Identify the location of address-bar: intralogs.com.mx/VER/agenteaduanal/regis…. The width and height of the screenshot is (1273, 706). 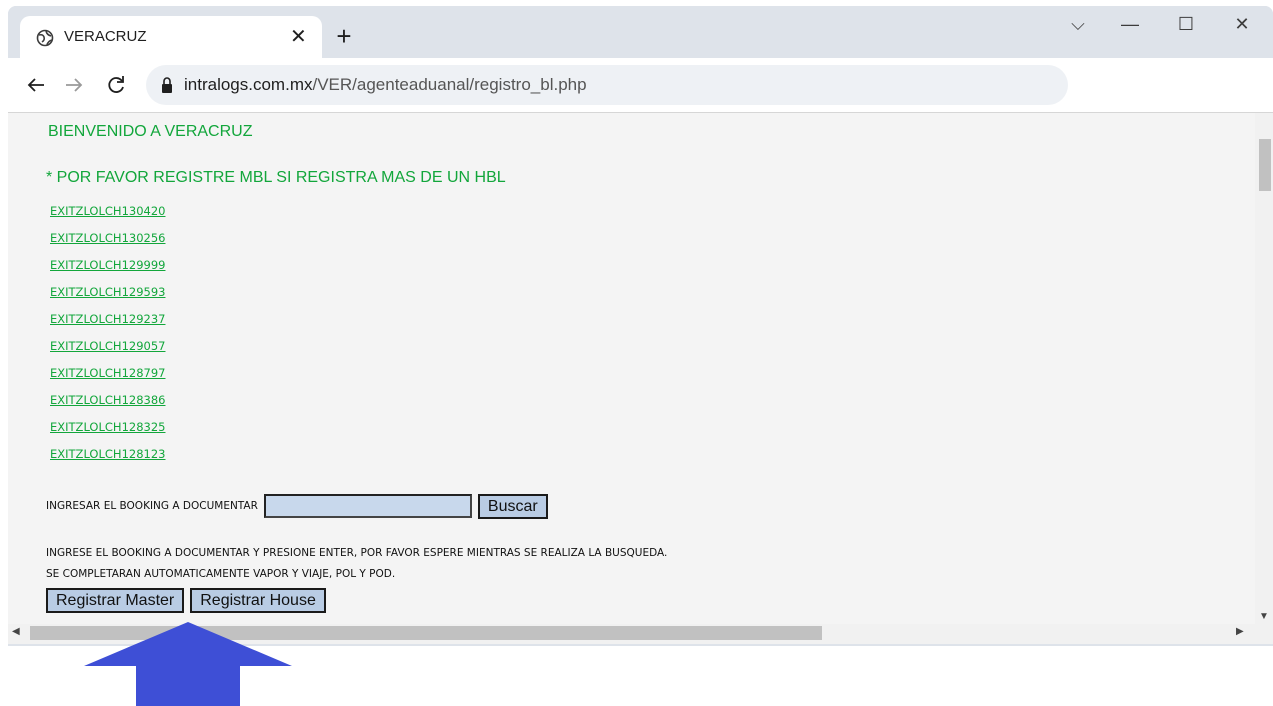
(607, 85).